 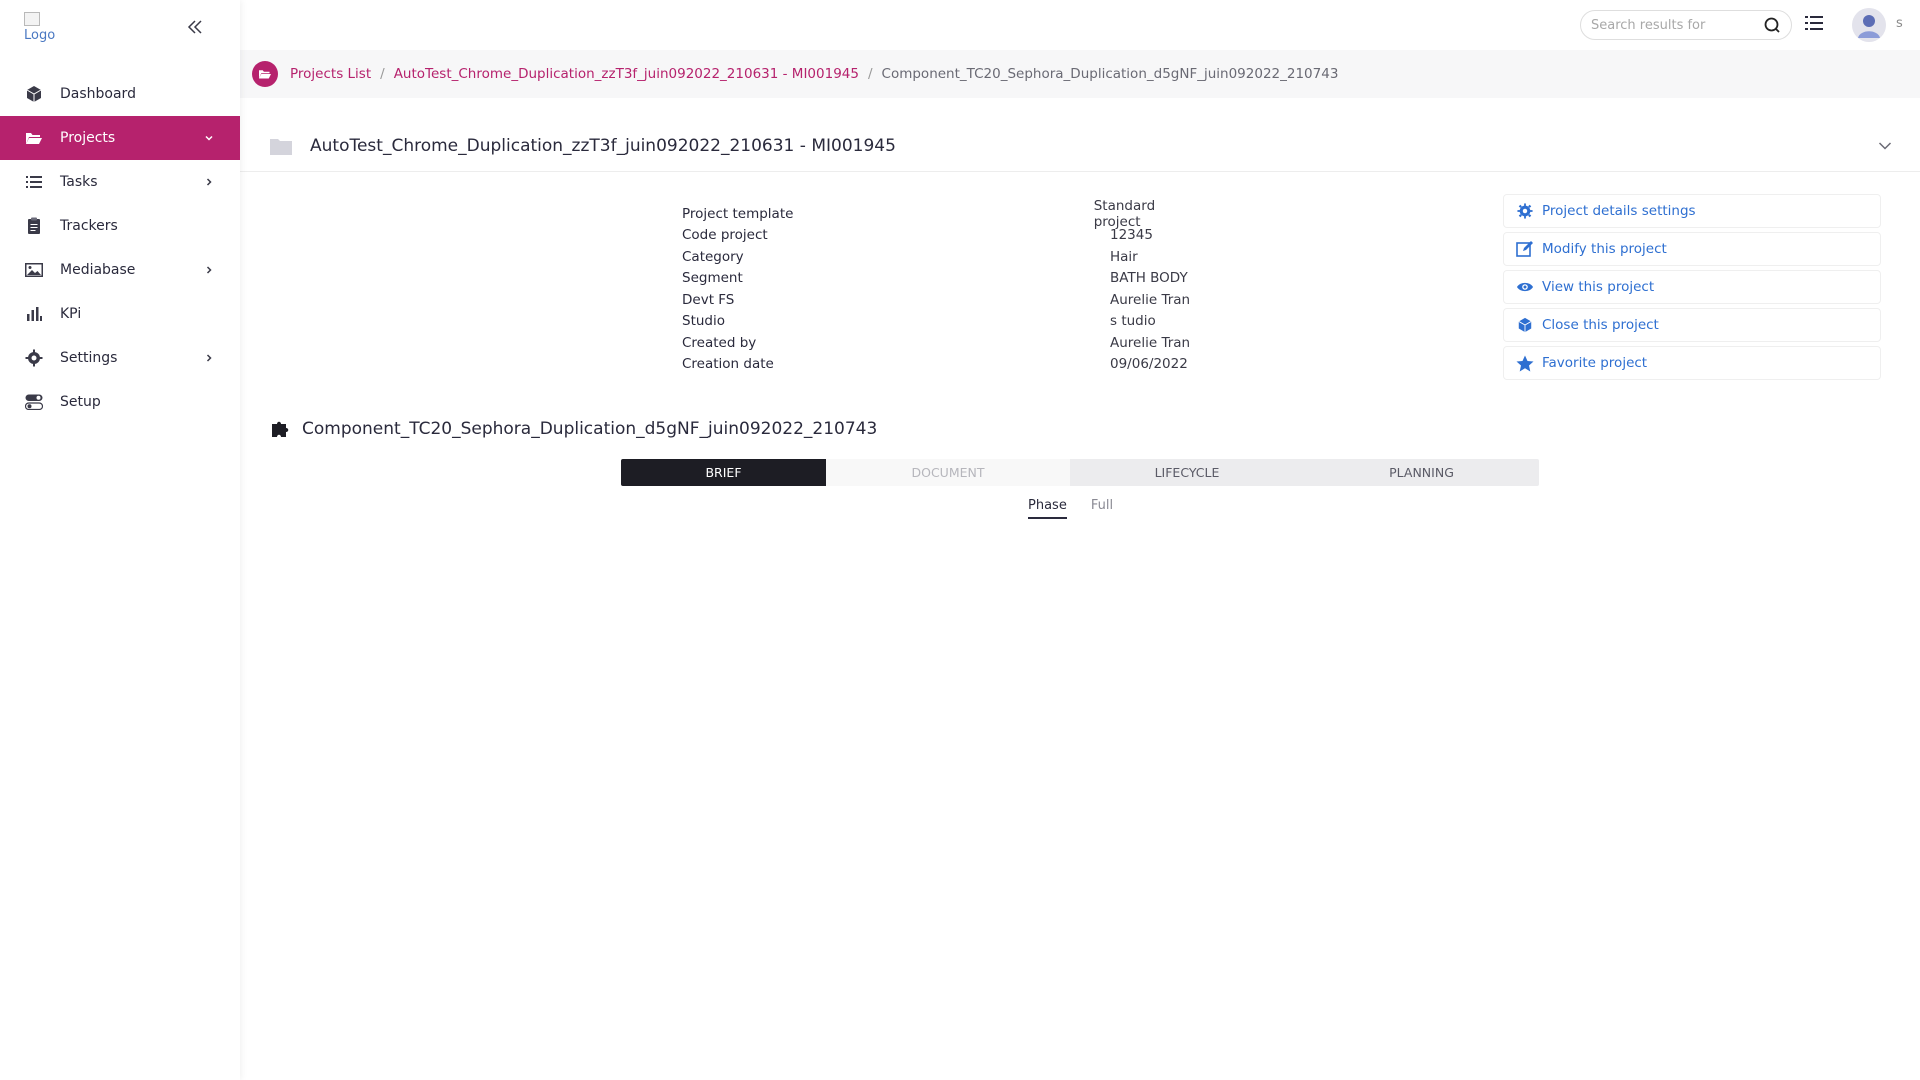 I want to click on sidebar-item-trackers: Trackers, so click(x=120, y=226).